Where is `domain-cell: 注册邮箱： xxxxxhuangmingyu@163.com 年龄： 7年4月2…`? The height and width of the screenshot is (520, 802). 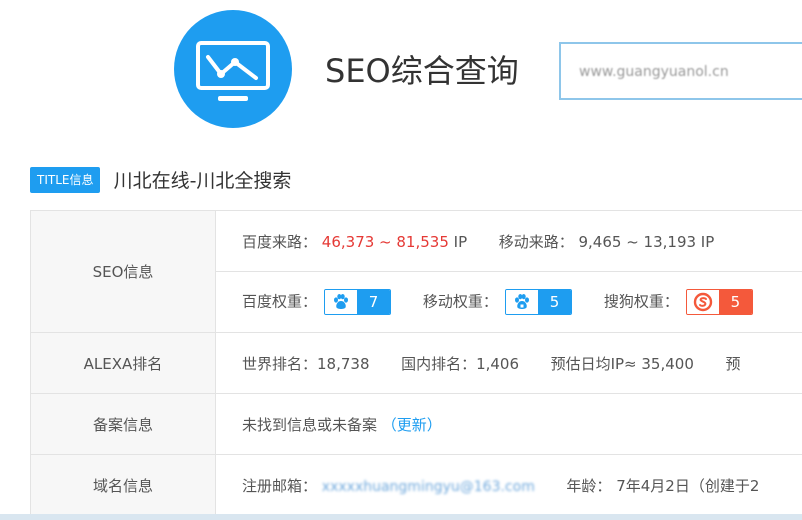 domain-cell: 注册邮箱： xxxxxhuangmingyu@163.com 年龄： 7年4月2… is located at coordinates (508, 485).